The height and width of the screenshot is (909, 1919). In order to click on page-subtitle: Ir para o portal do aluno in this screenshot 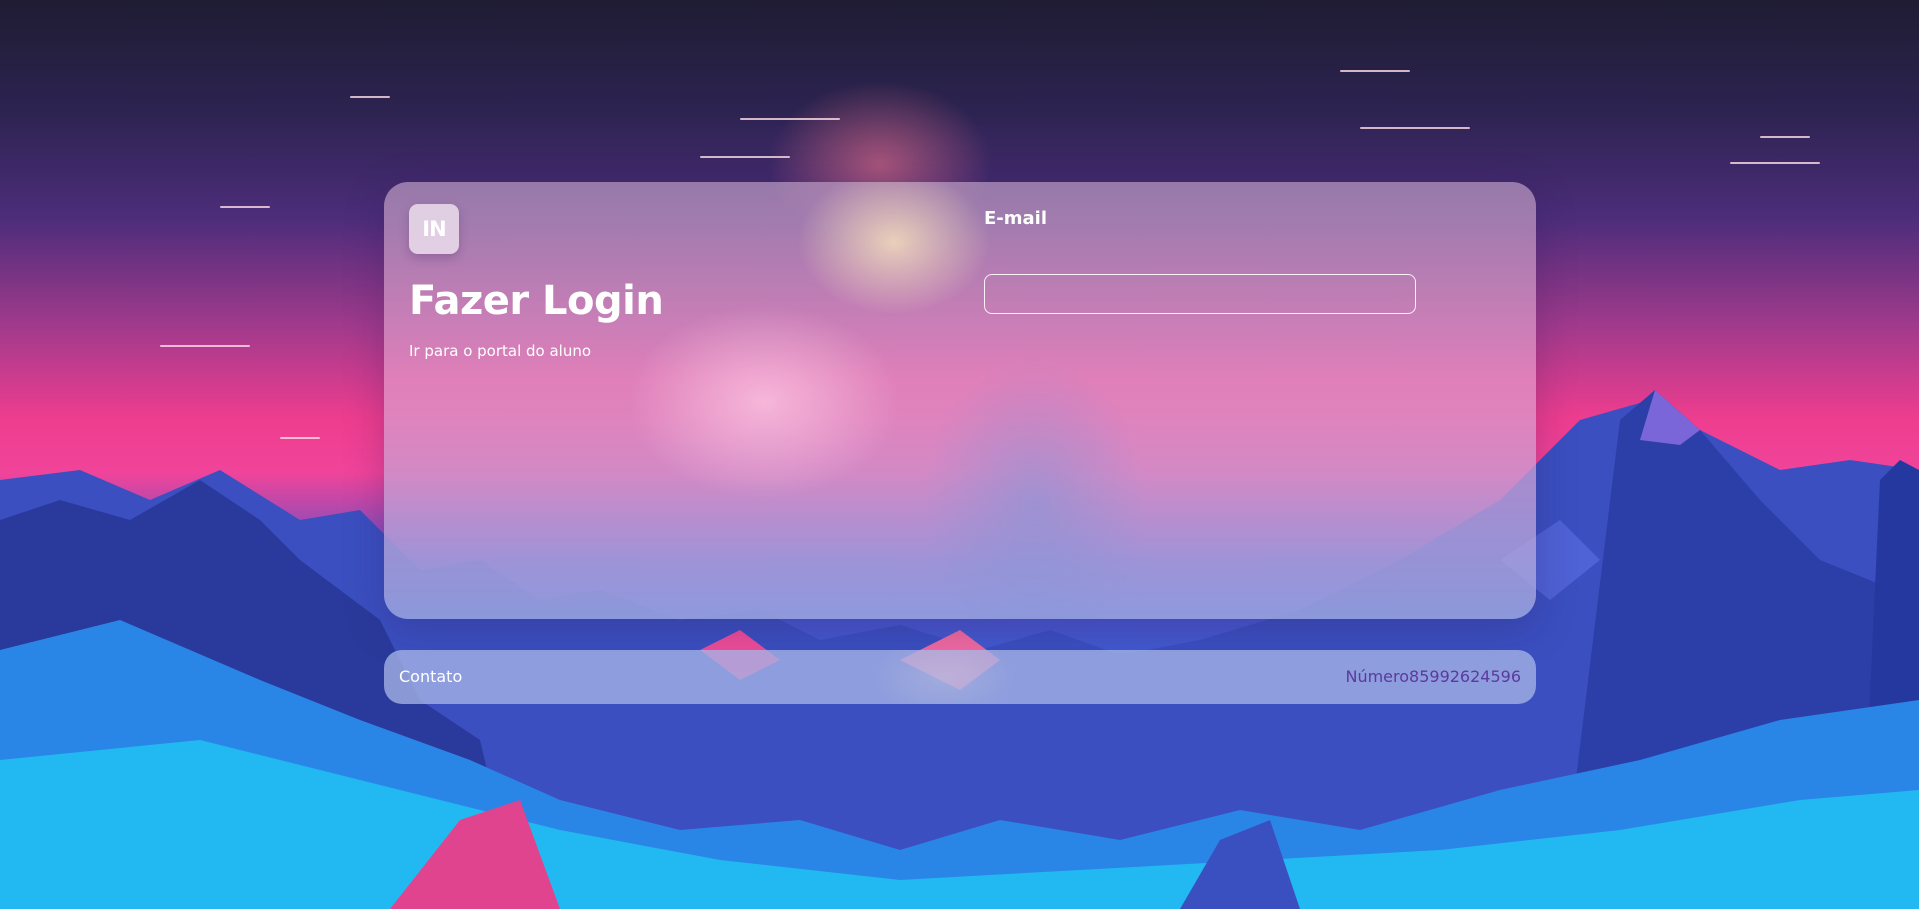, I will do `click(500, 351)`.